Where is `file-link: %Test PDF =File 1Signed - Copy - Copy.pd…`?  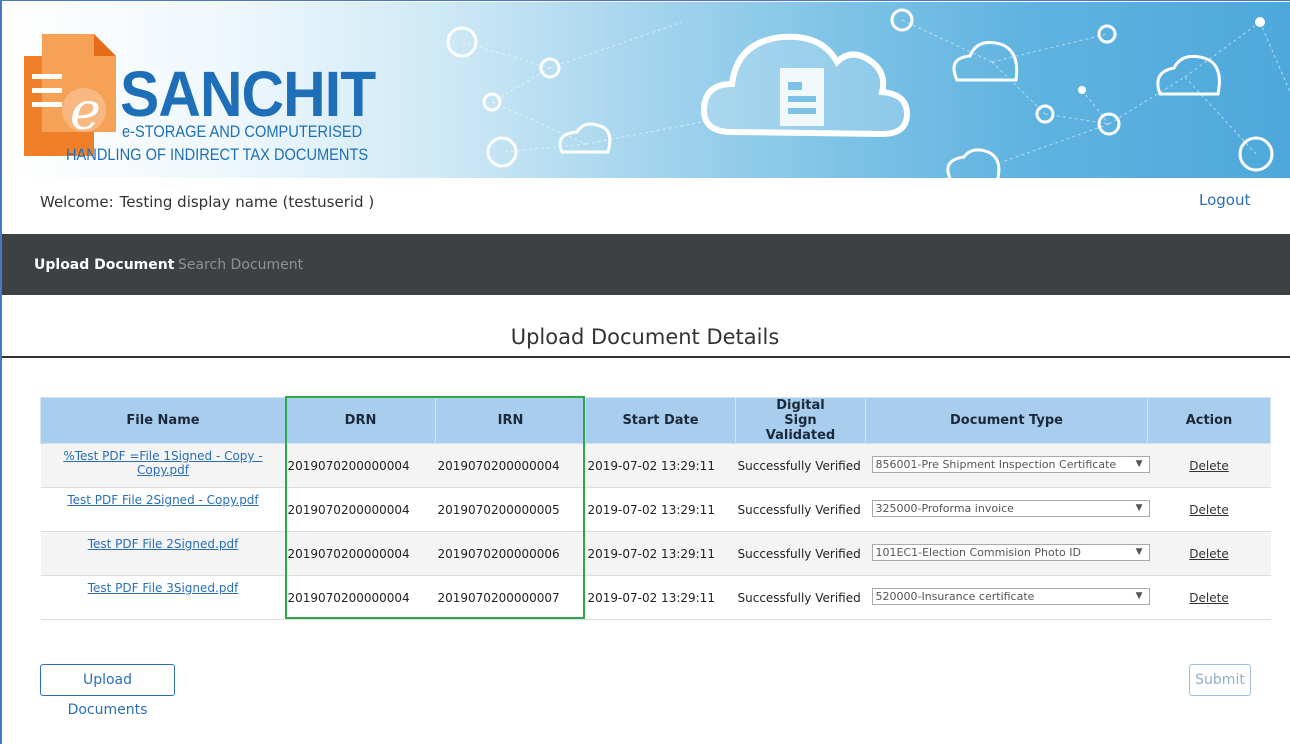 file-link: %Test PDF =File 1Signed - Copy - Copy.pd… is located at coordinates (162, 463).